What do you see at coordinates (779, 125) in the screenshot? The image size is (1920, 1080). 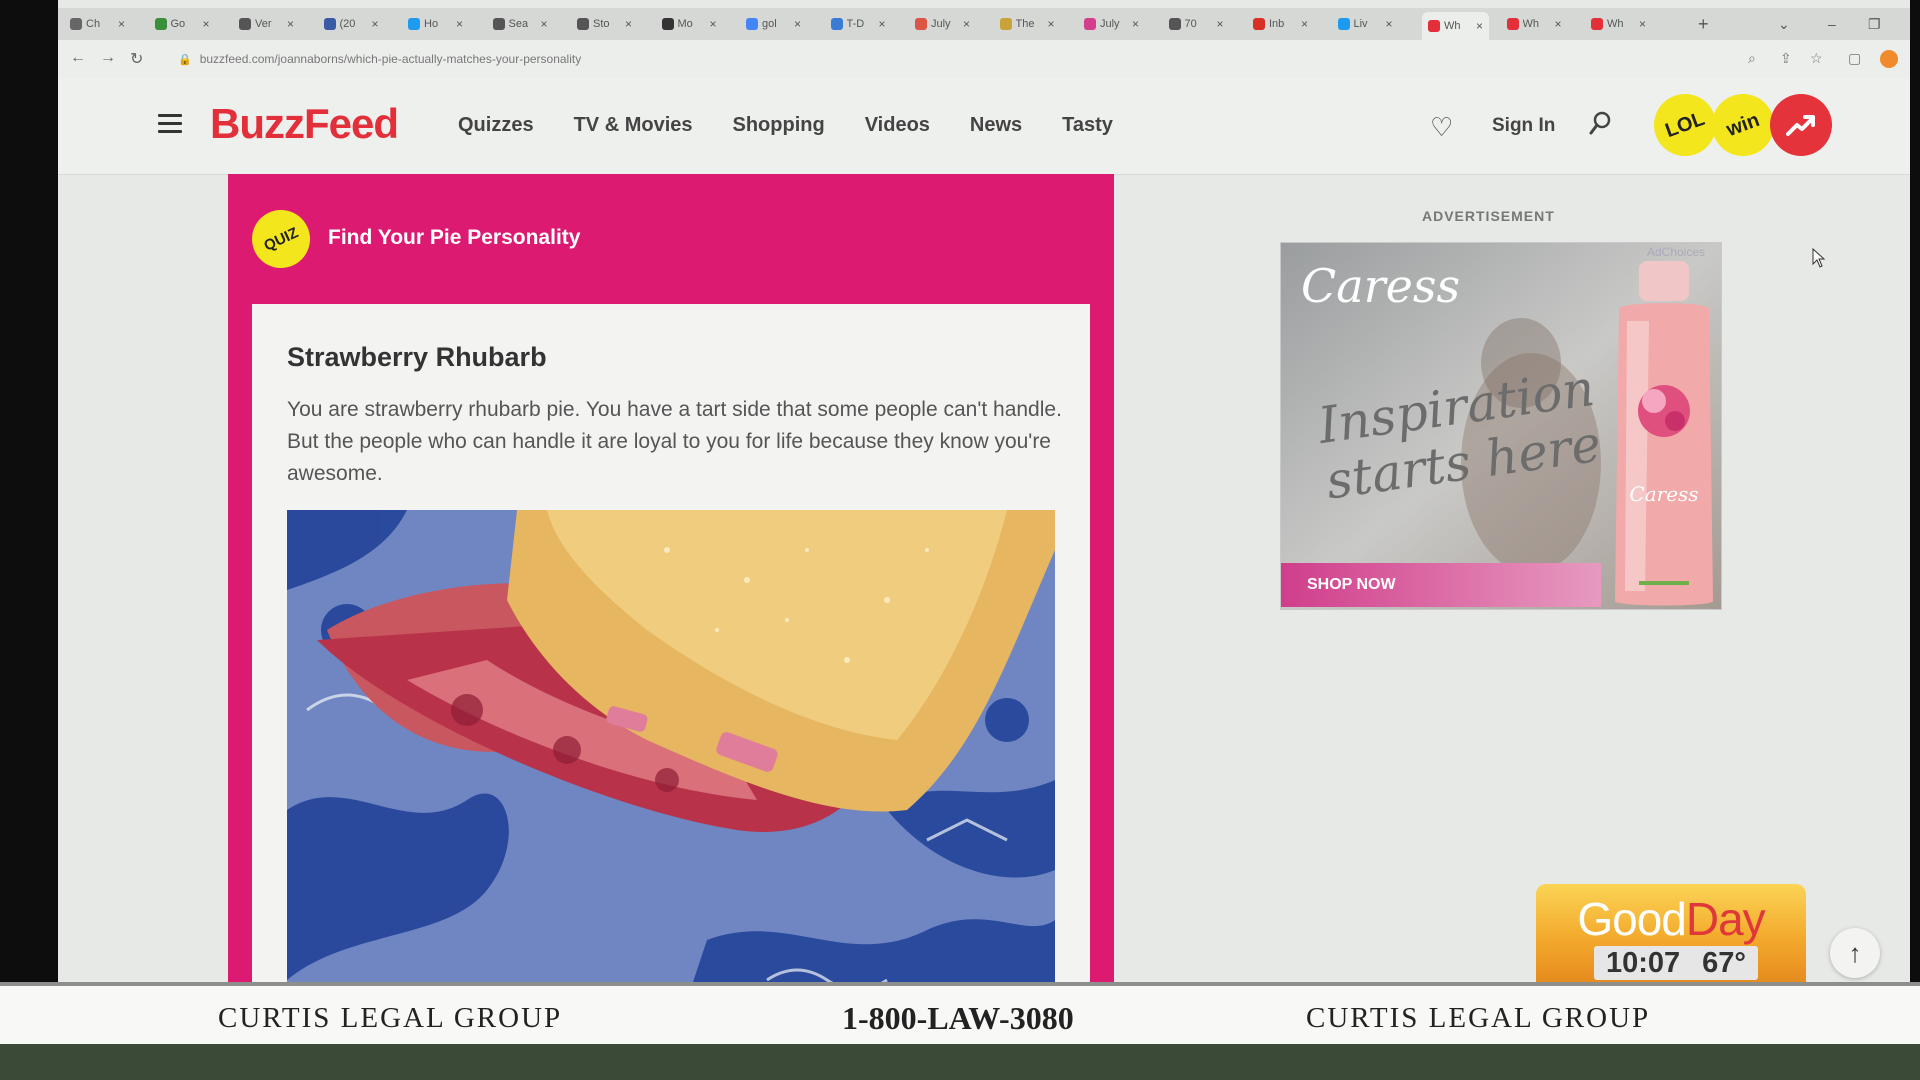 I see `nav-shopping: Shopping` at bounding box center [779, 125].